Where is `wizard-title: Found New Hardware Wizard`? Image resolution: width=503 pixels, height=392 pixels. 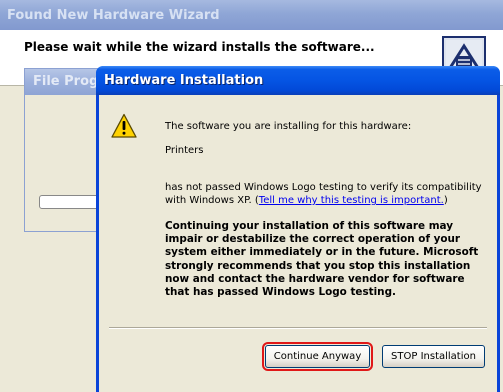
wizard-title: Found New Hardware Wizard is located at coordinates (113, 15).